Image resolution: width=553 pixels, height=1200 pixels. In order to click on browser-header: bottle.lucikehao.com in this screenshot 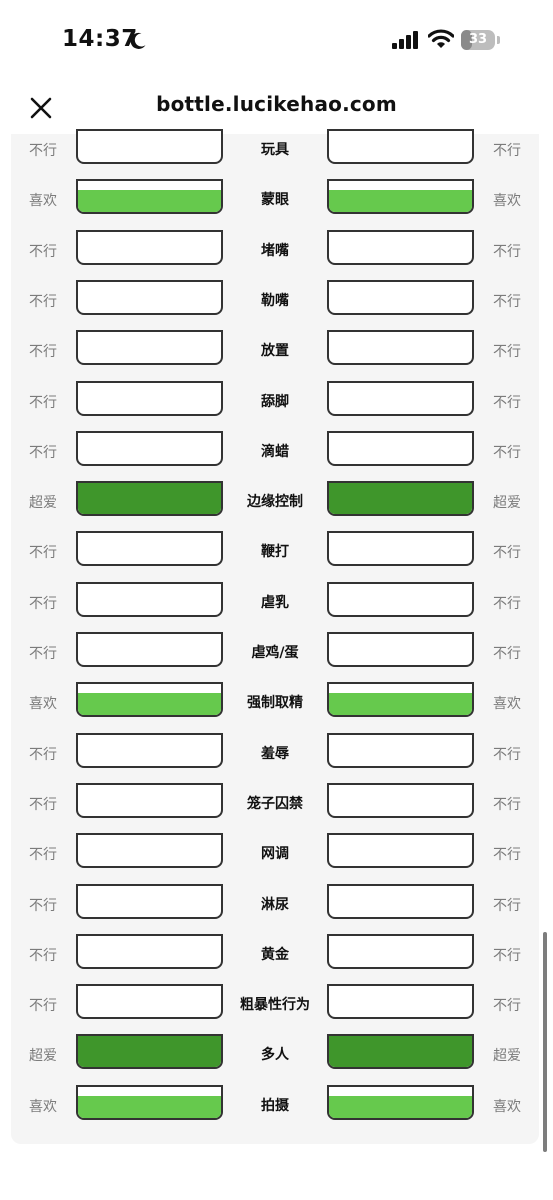, I will do `click(276, 109)`.